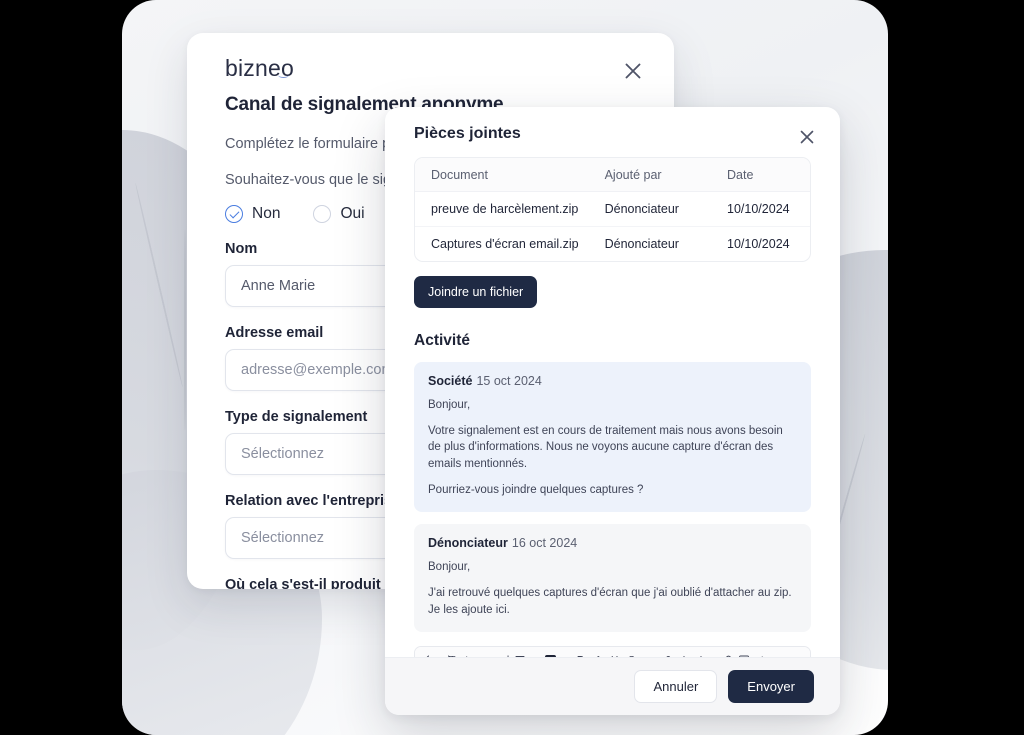  What do you see at coordinates (778, 653) in the screenshot?
I see `quote-icon` at bounding box center [778, 653].